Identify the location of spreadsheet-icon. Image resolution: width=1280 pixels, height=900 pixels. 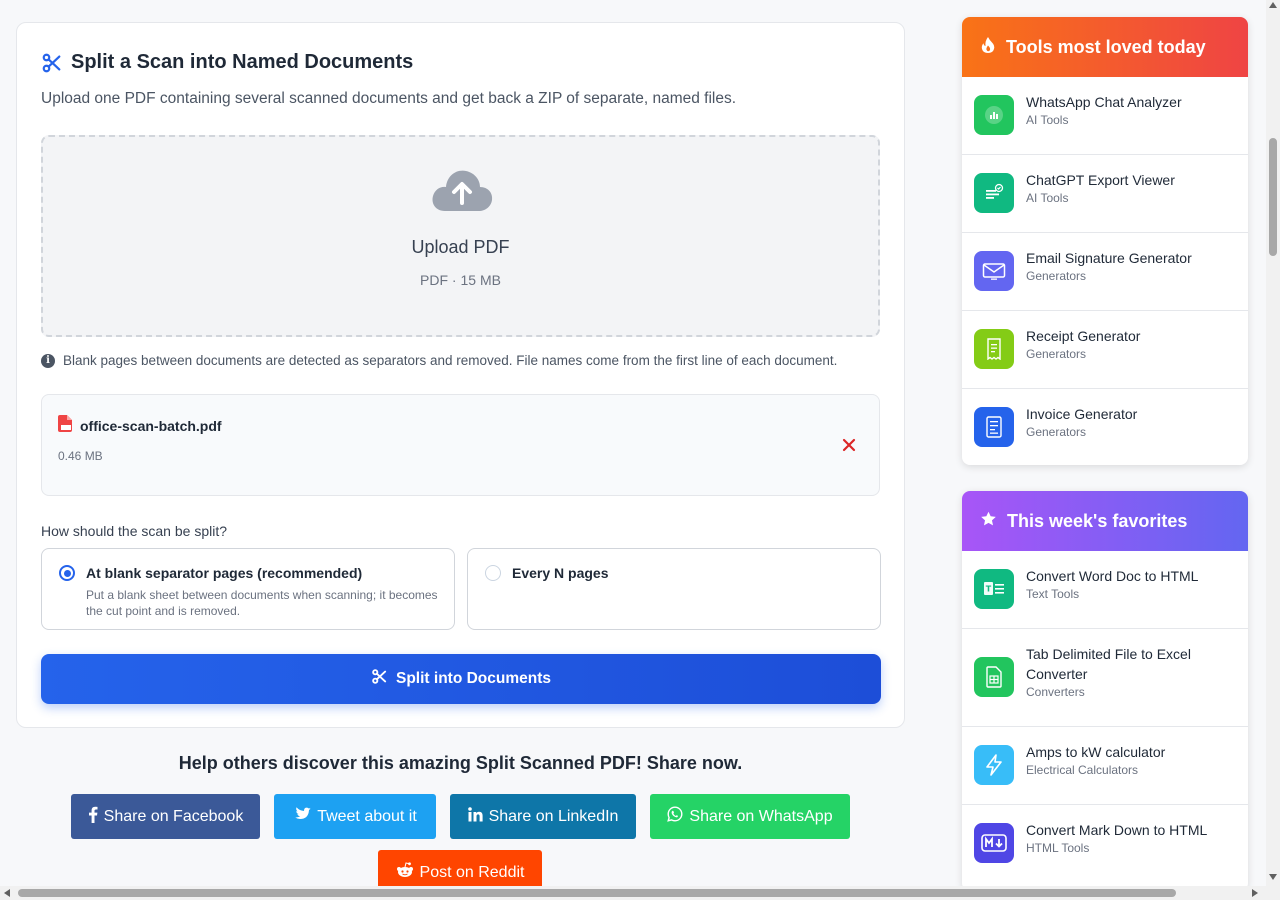
(994, 677).